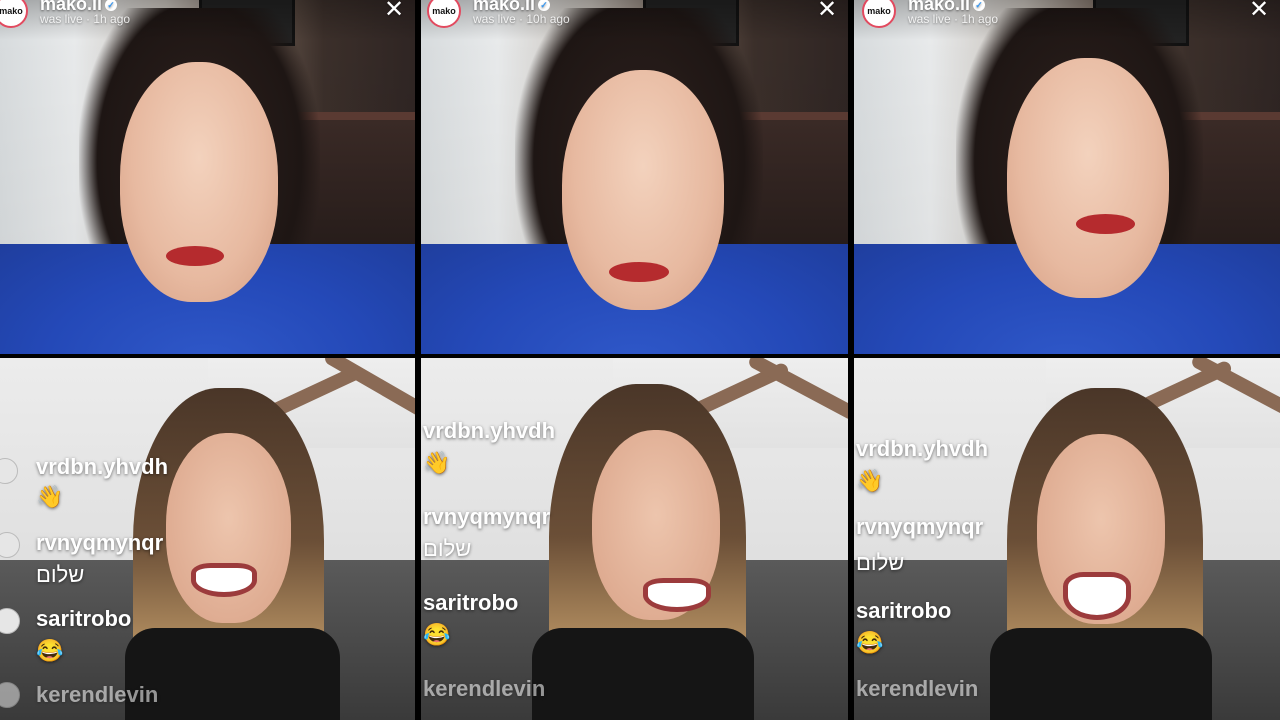  Describe the element at coordinates (521, 19) in the screenshot. I see `live-status: was live · 10h ago` at that location.